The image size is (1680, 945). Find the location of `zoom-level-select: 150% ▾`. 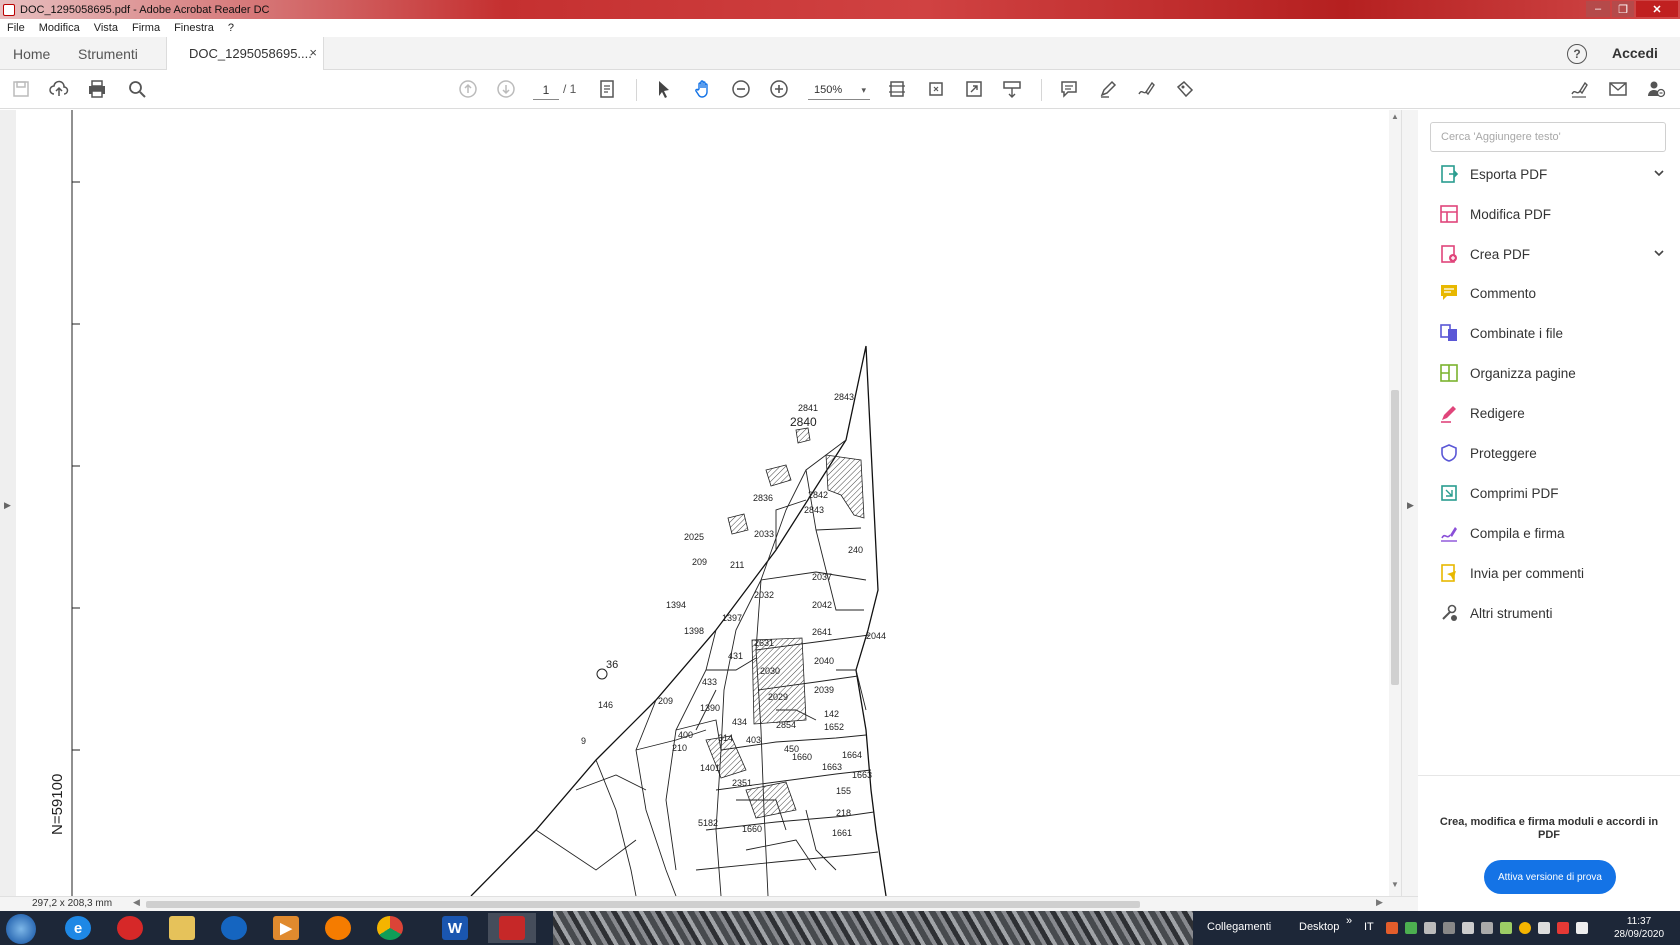

zoom-level-select: 150% ▾ is located at coordinates (839, 90).